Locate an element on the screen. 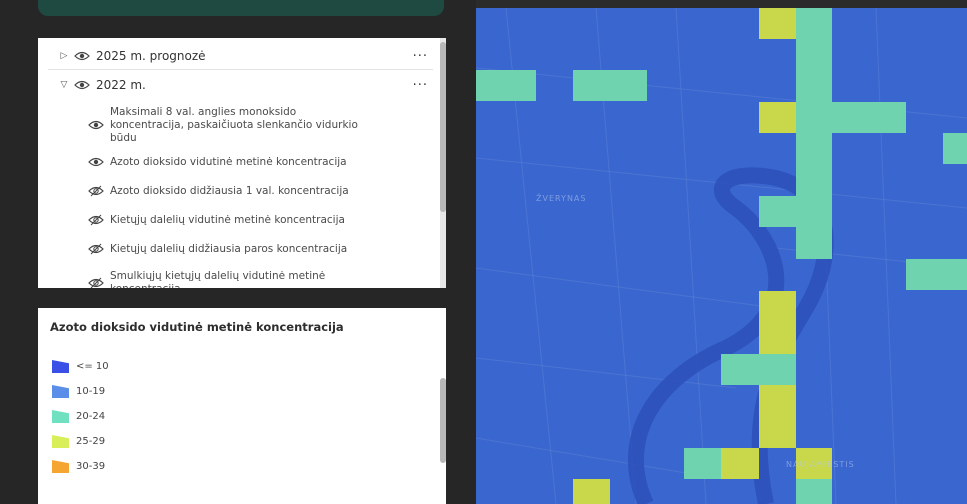 This screenshot has width=967, height=504. layer-group-2022: ▽ 2022 m. ··· is located at coordinates (252, 85).